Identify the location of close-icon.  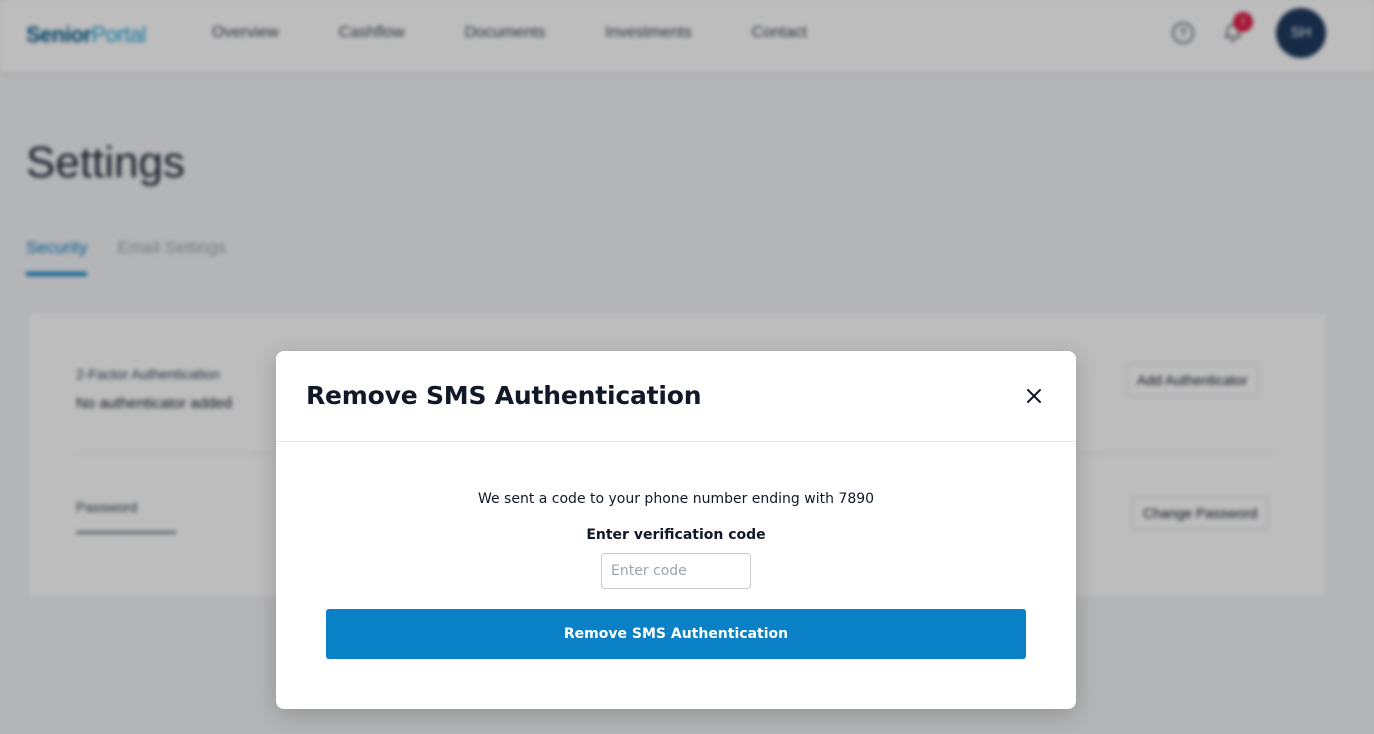
(1034, 396).